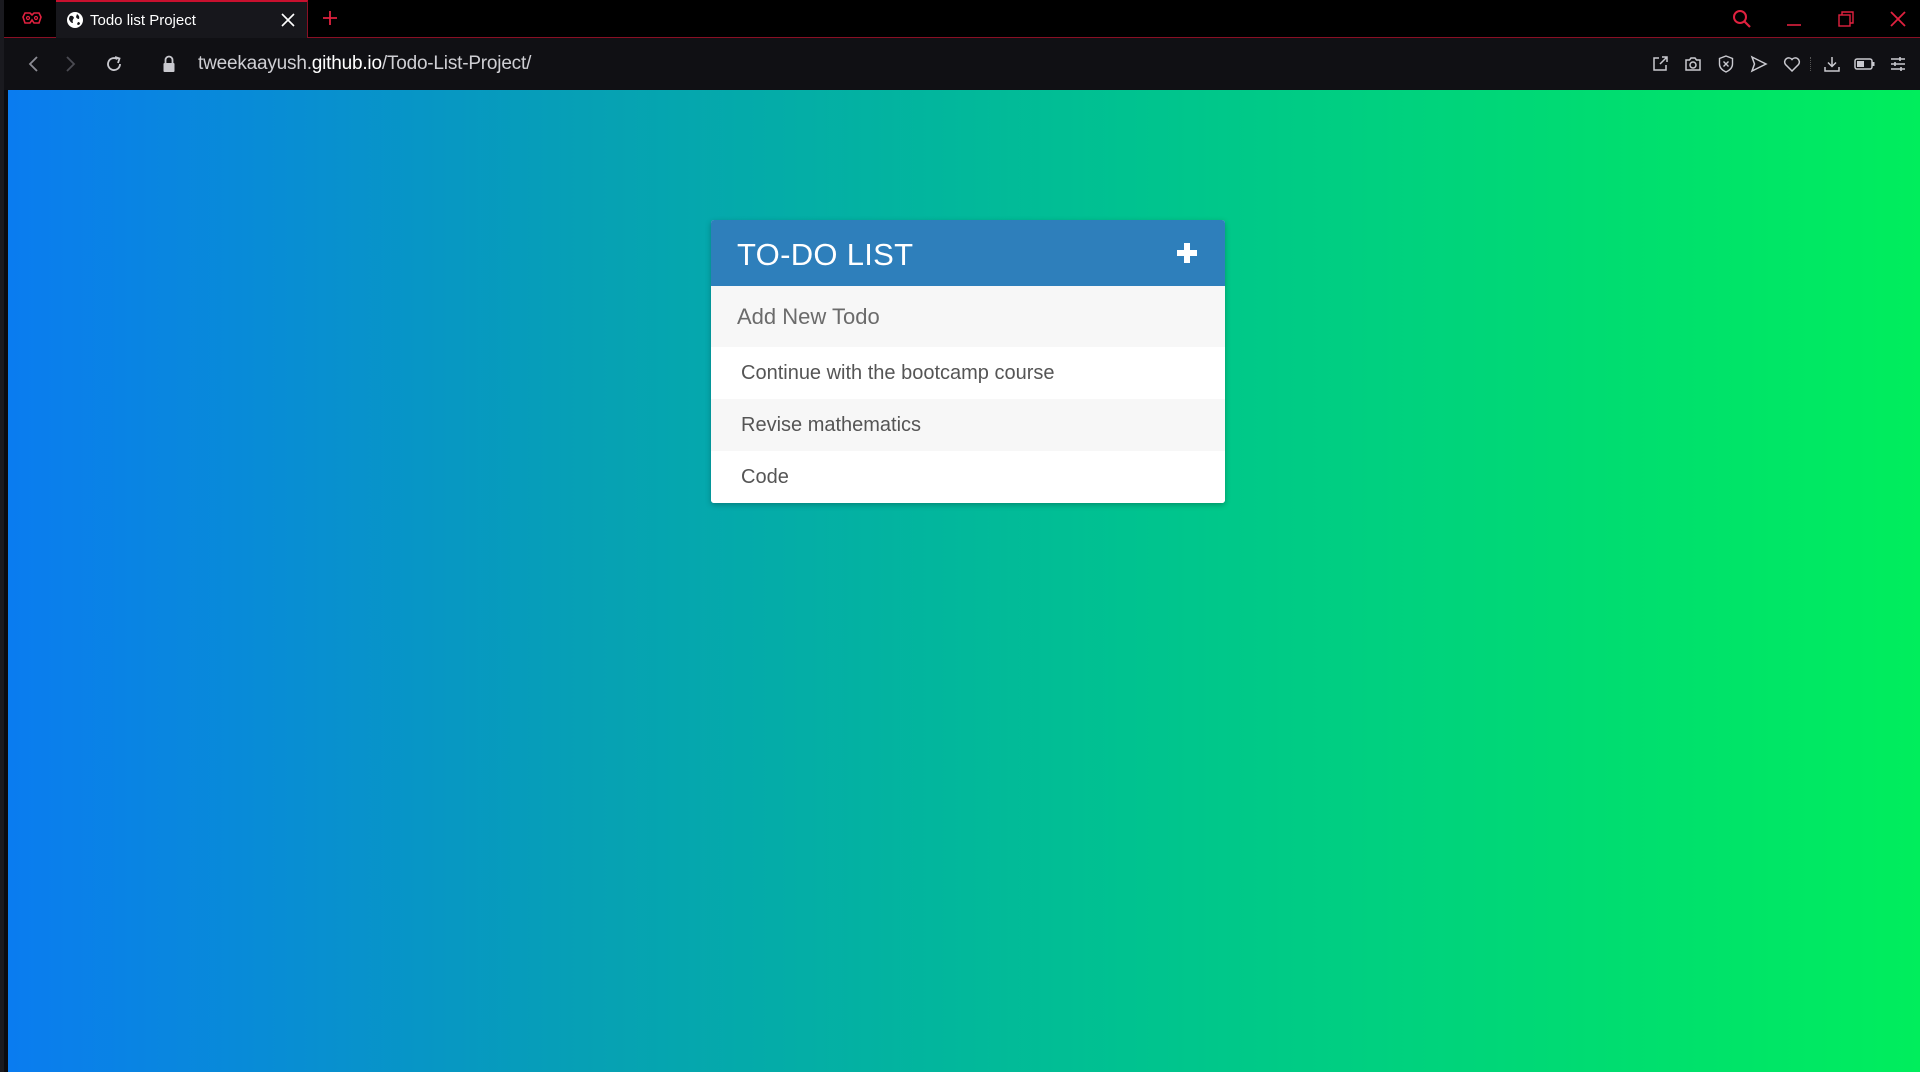 The height and width of the screenshot is (1072, 1920). I want to click on lock-icon, so click(169, 64).